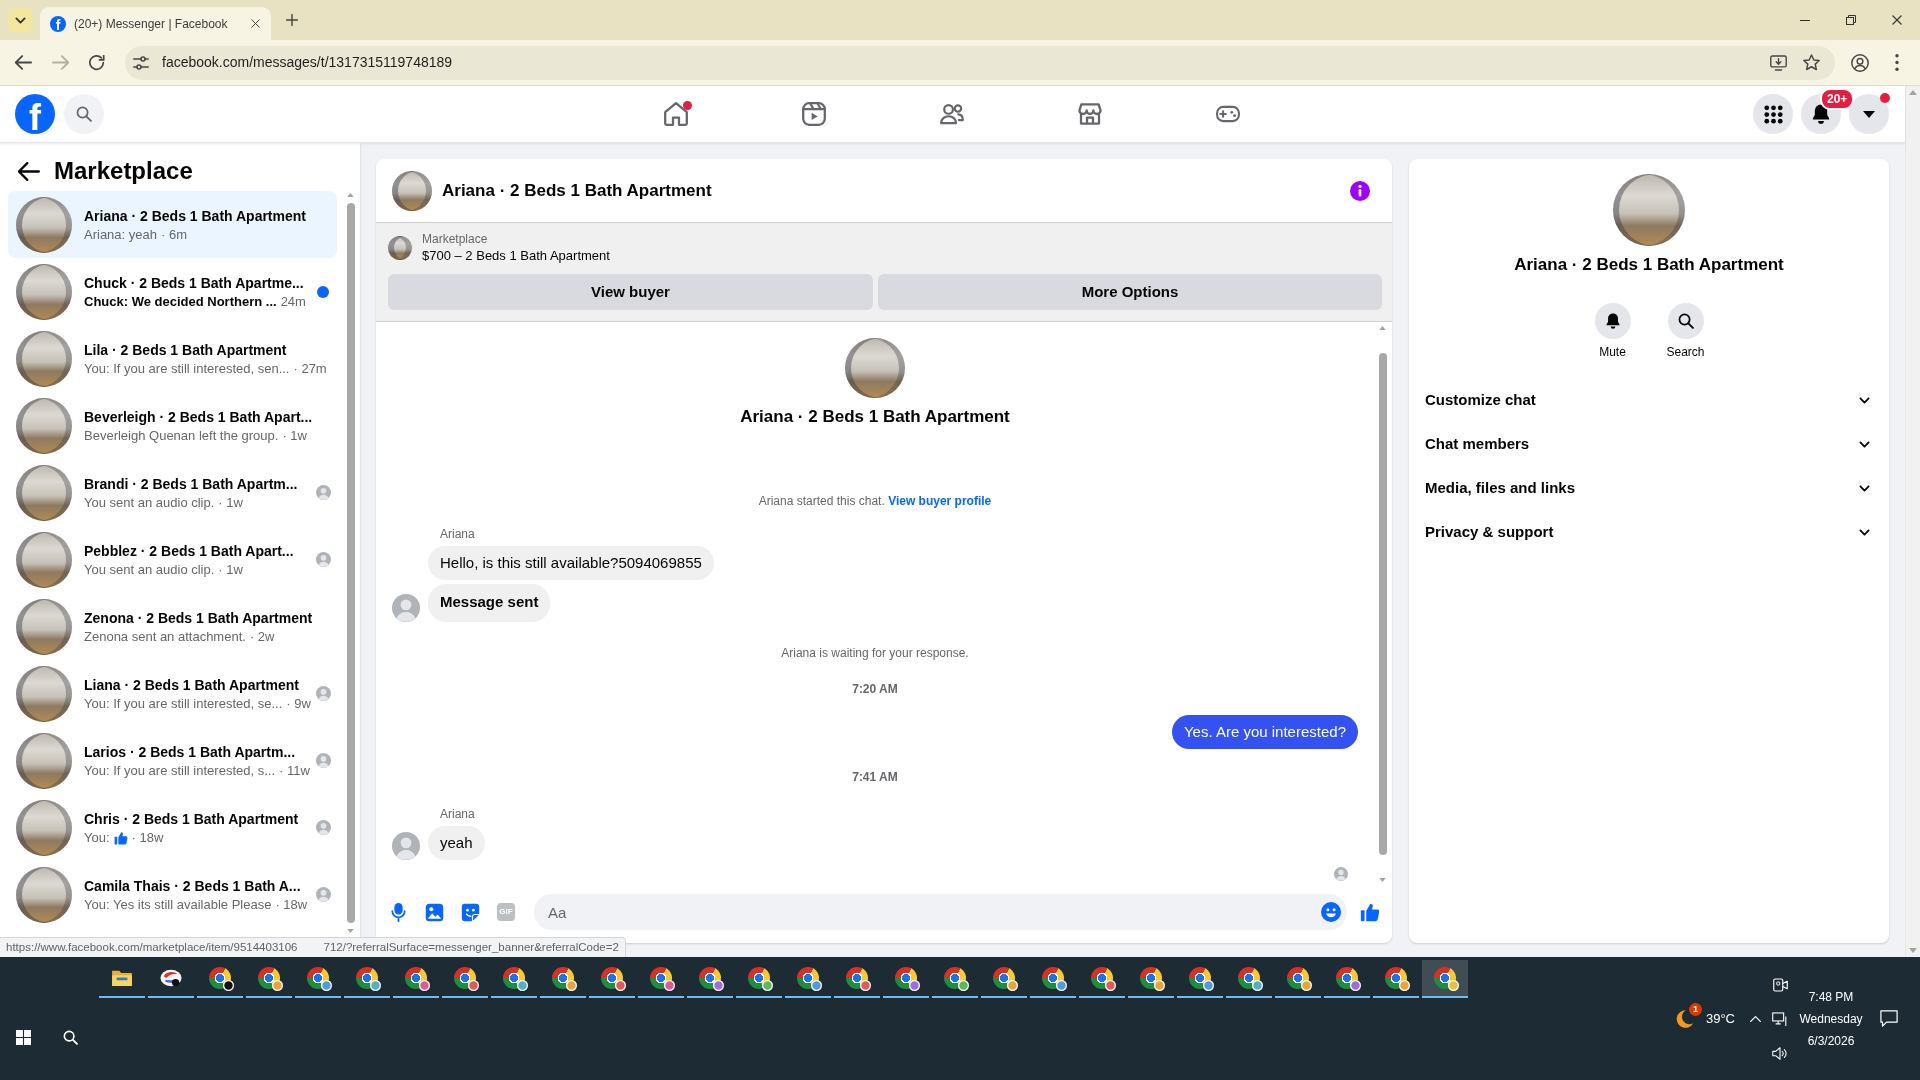 The height and width of the screenshot is (1080, 1920). I want to click on listing-action-button: More Options, so click(1130, 292).